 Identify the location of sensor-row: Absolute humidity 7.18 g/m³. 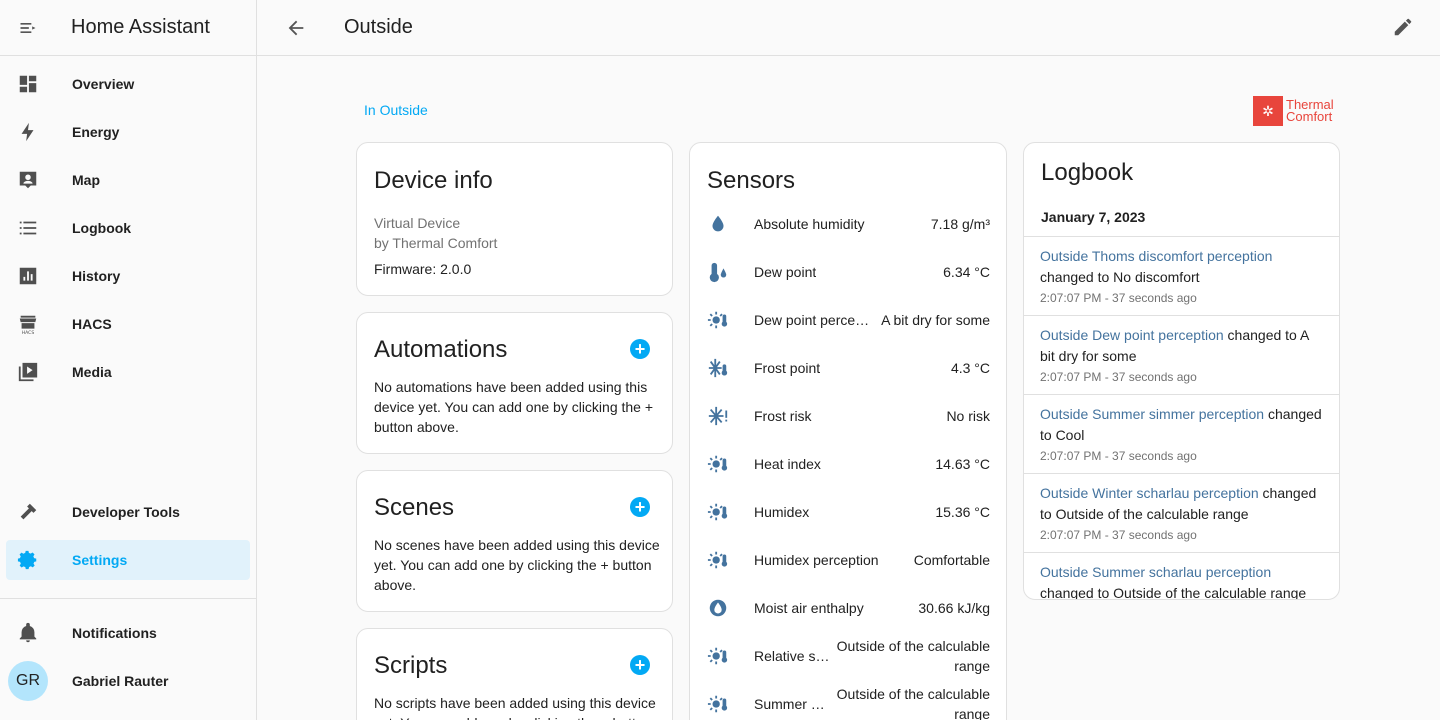
(848, 224).